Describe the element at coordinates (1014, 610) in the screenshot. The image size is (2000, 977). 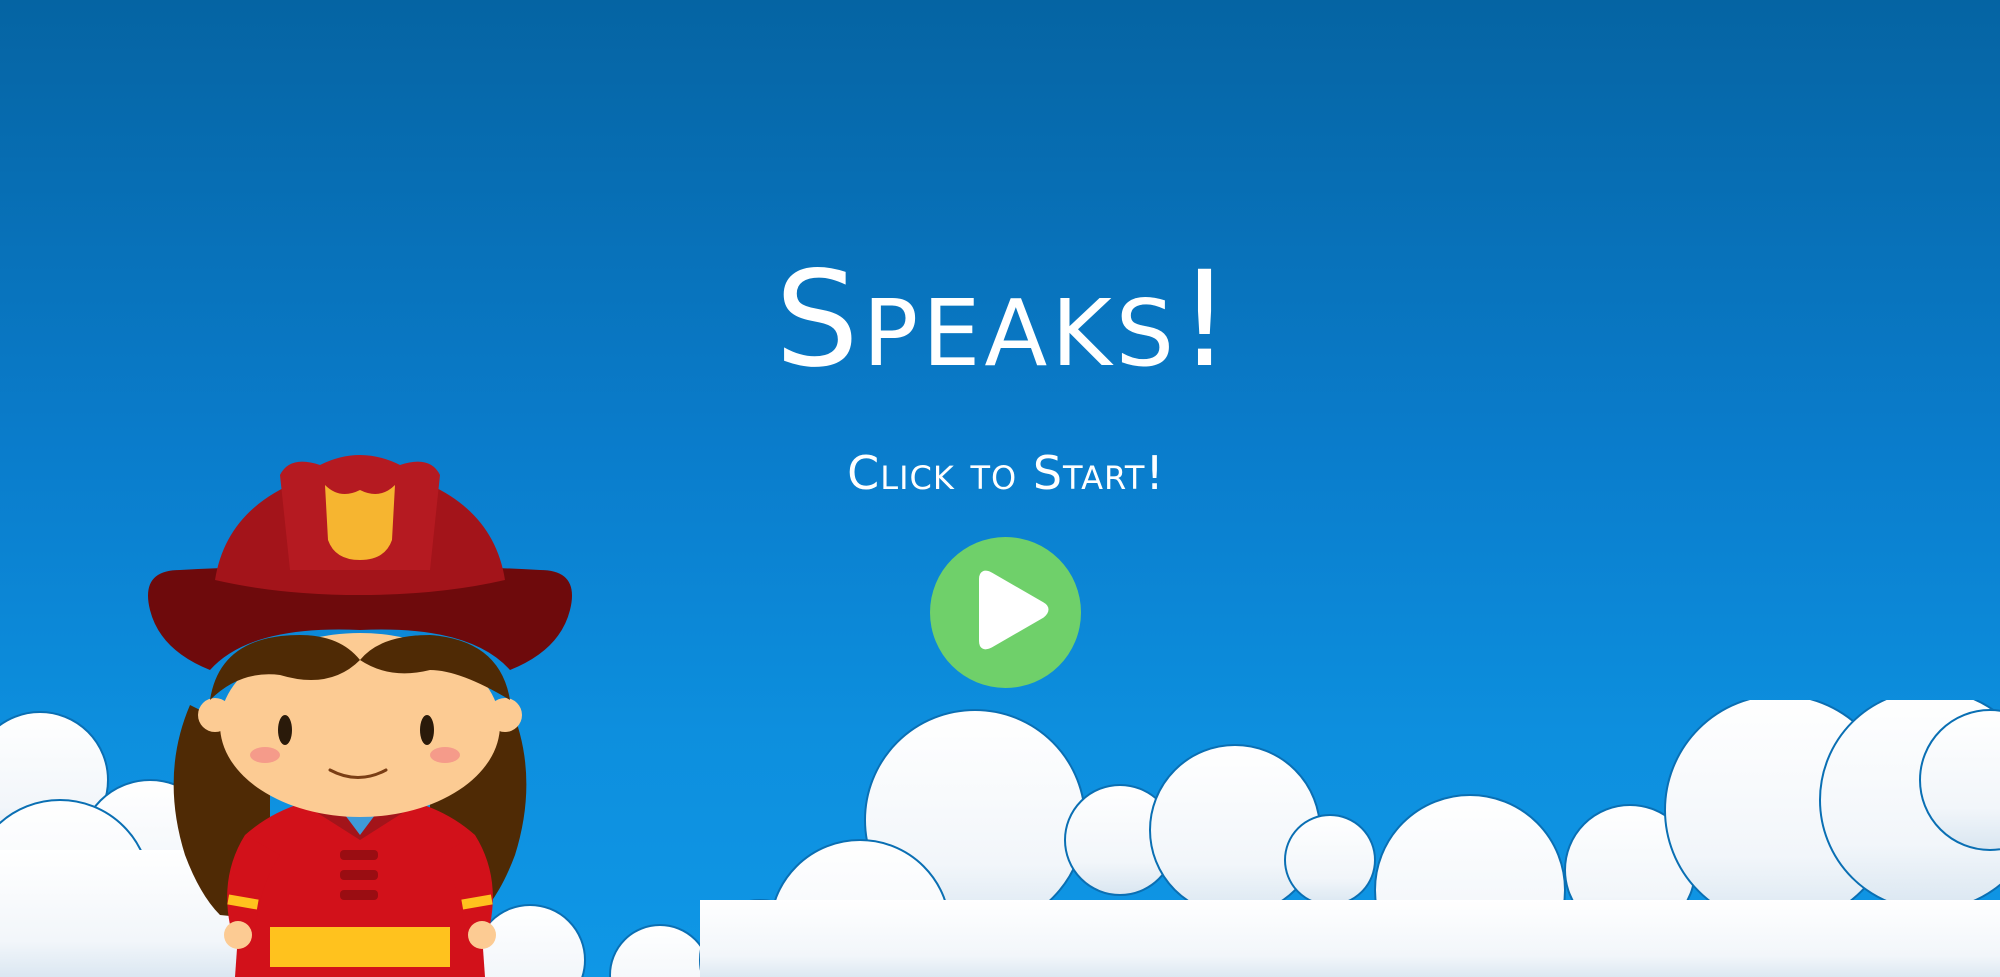
I see `play-triangle-icon` at that location.